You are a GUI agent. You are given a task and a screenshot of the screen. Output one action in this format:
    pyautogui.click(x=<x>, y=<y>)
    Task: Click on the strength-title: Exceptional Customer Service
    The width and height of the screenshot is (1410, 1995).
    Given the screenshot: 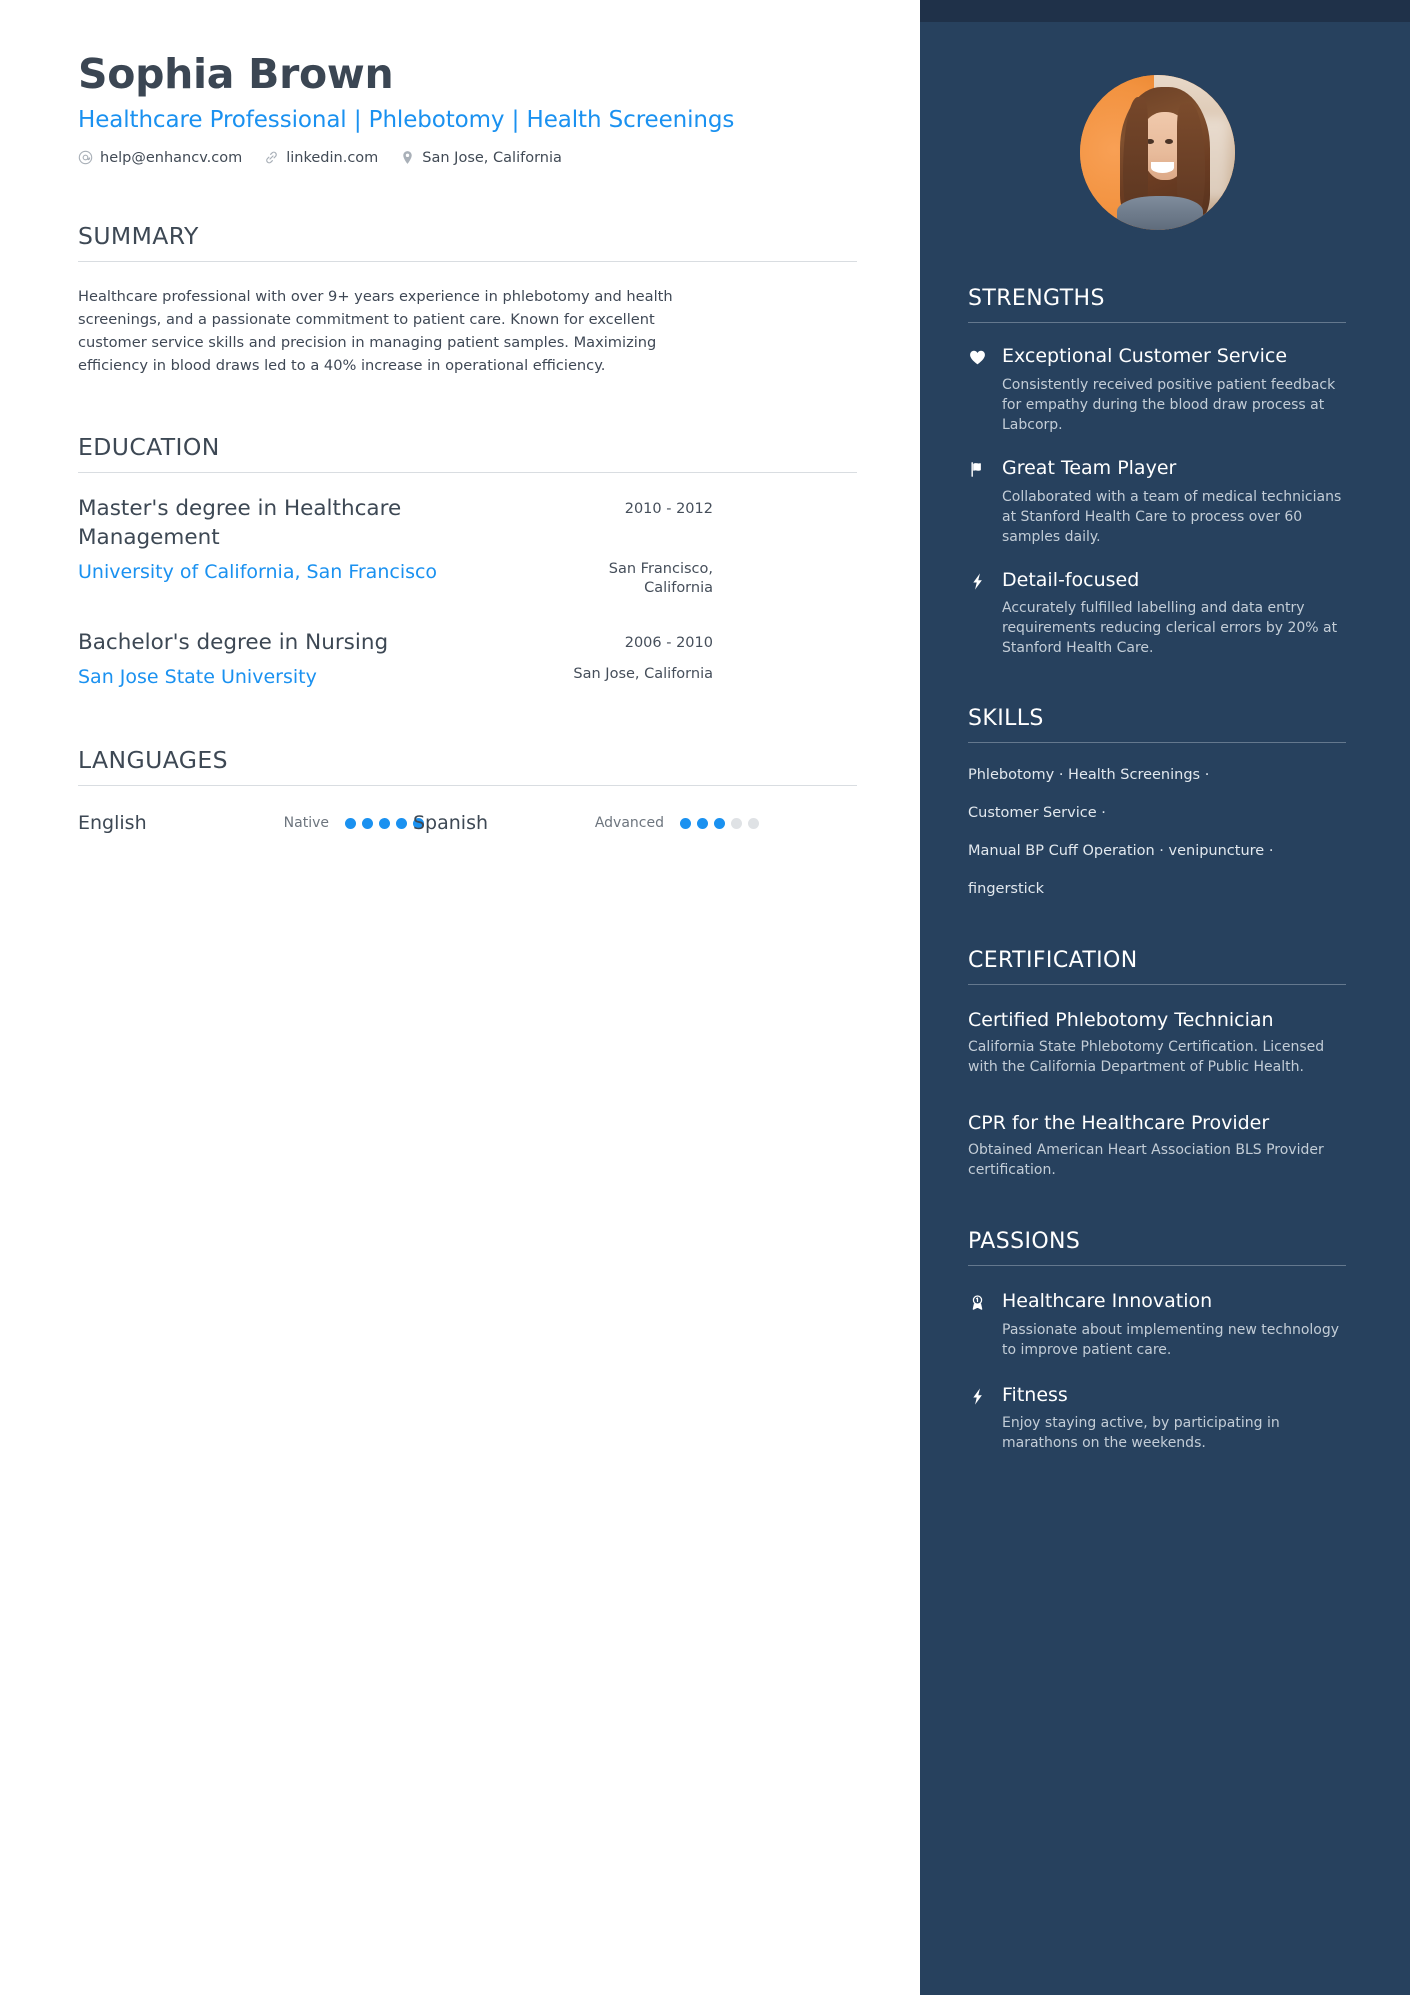 What is the action you would take?
    pyautogui.click(x=1145, y=356)
    